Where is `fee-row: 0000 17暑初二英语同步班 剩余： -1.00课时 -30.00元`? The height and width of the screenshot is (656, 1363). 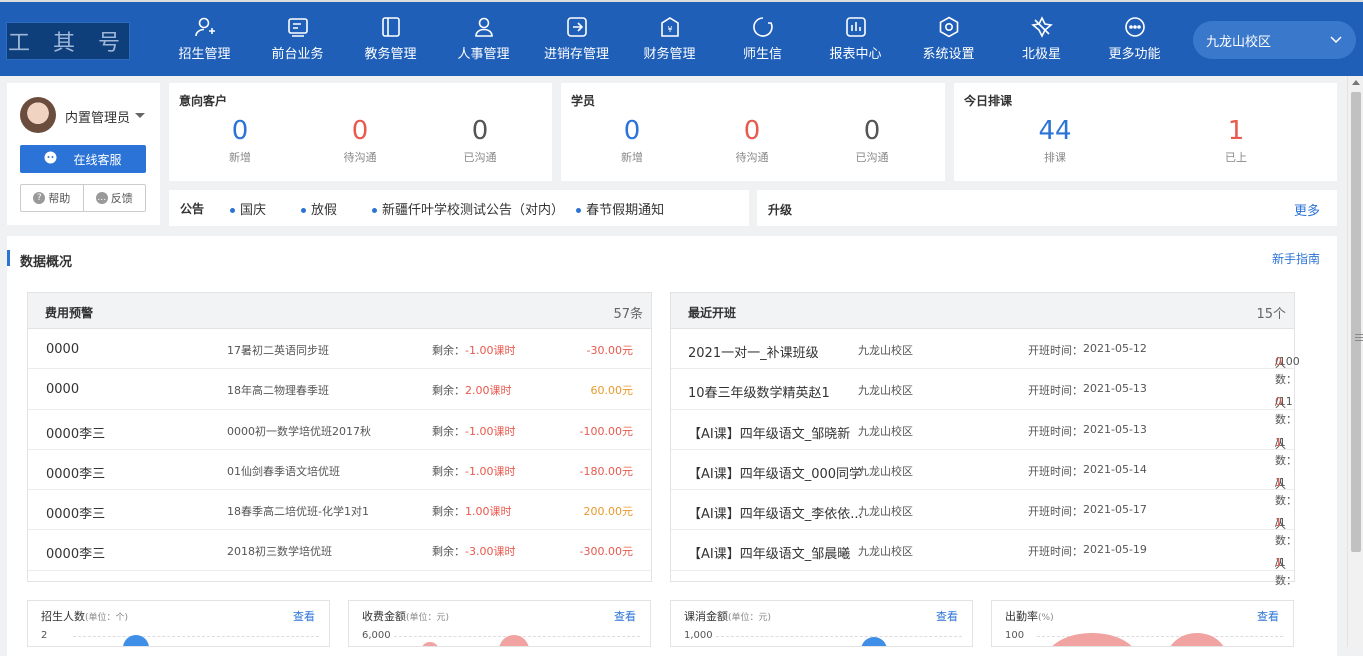
fee-row: 0000 17暑初二英语同步班 剩余： -1.00课时 -30.00元 is located at coordinates (339, 349).